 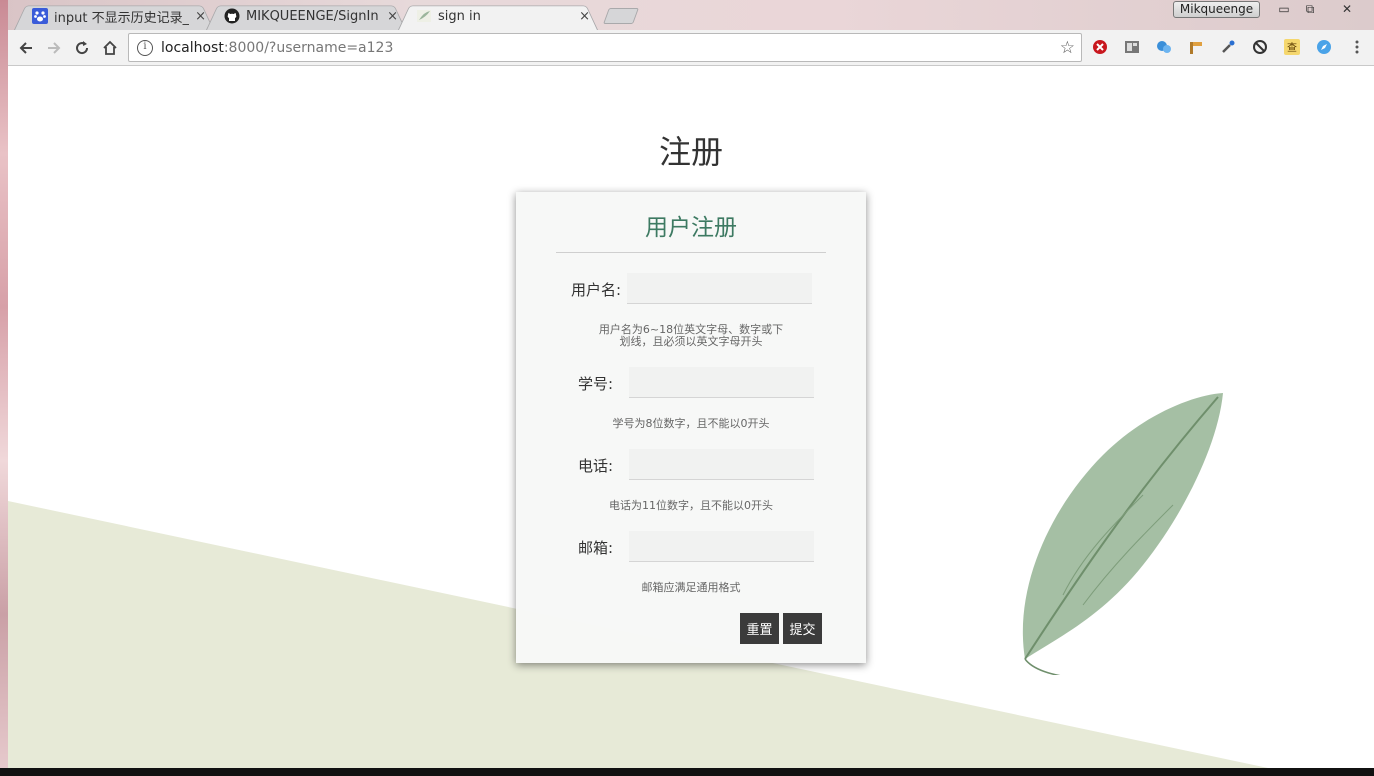 I want to click on bookmark-star-icon: ☆, so click(x=1067, y=48).